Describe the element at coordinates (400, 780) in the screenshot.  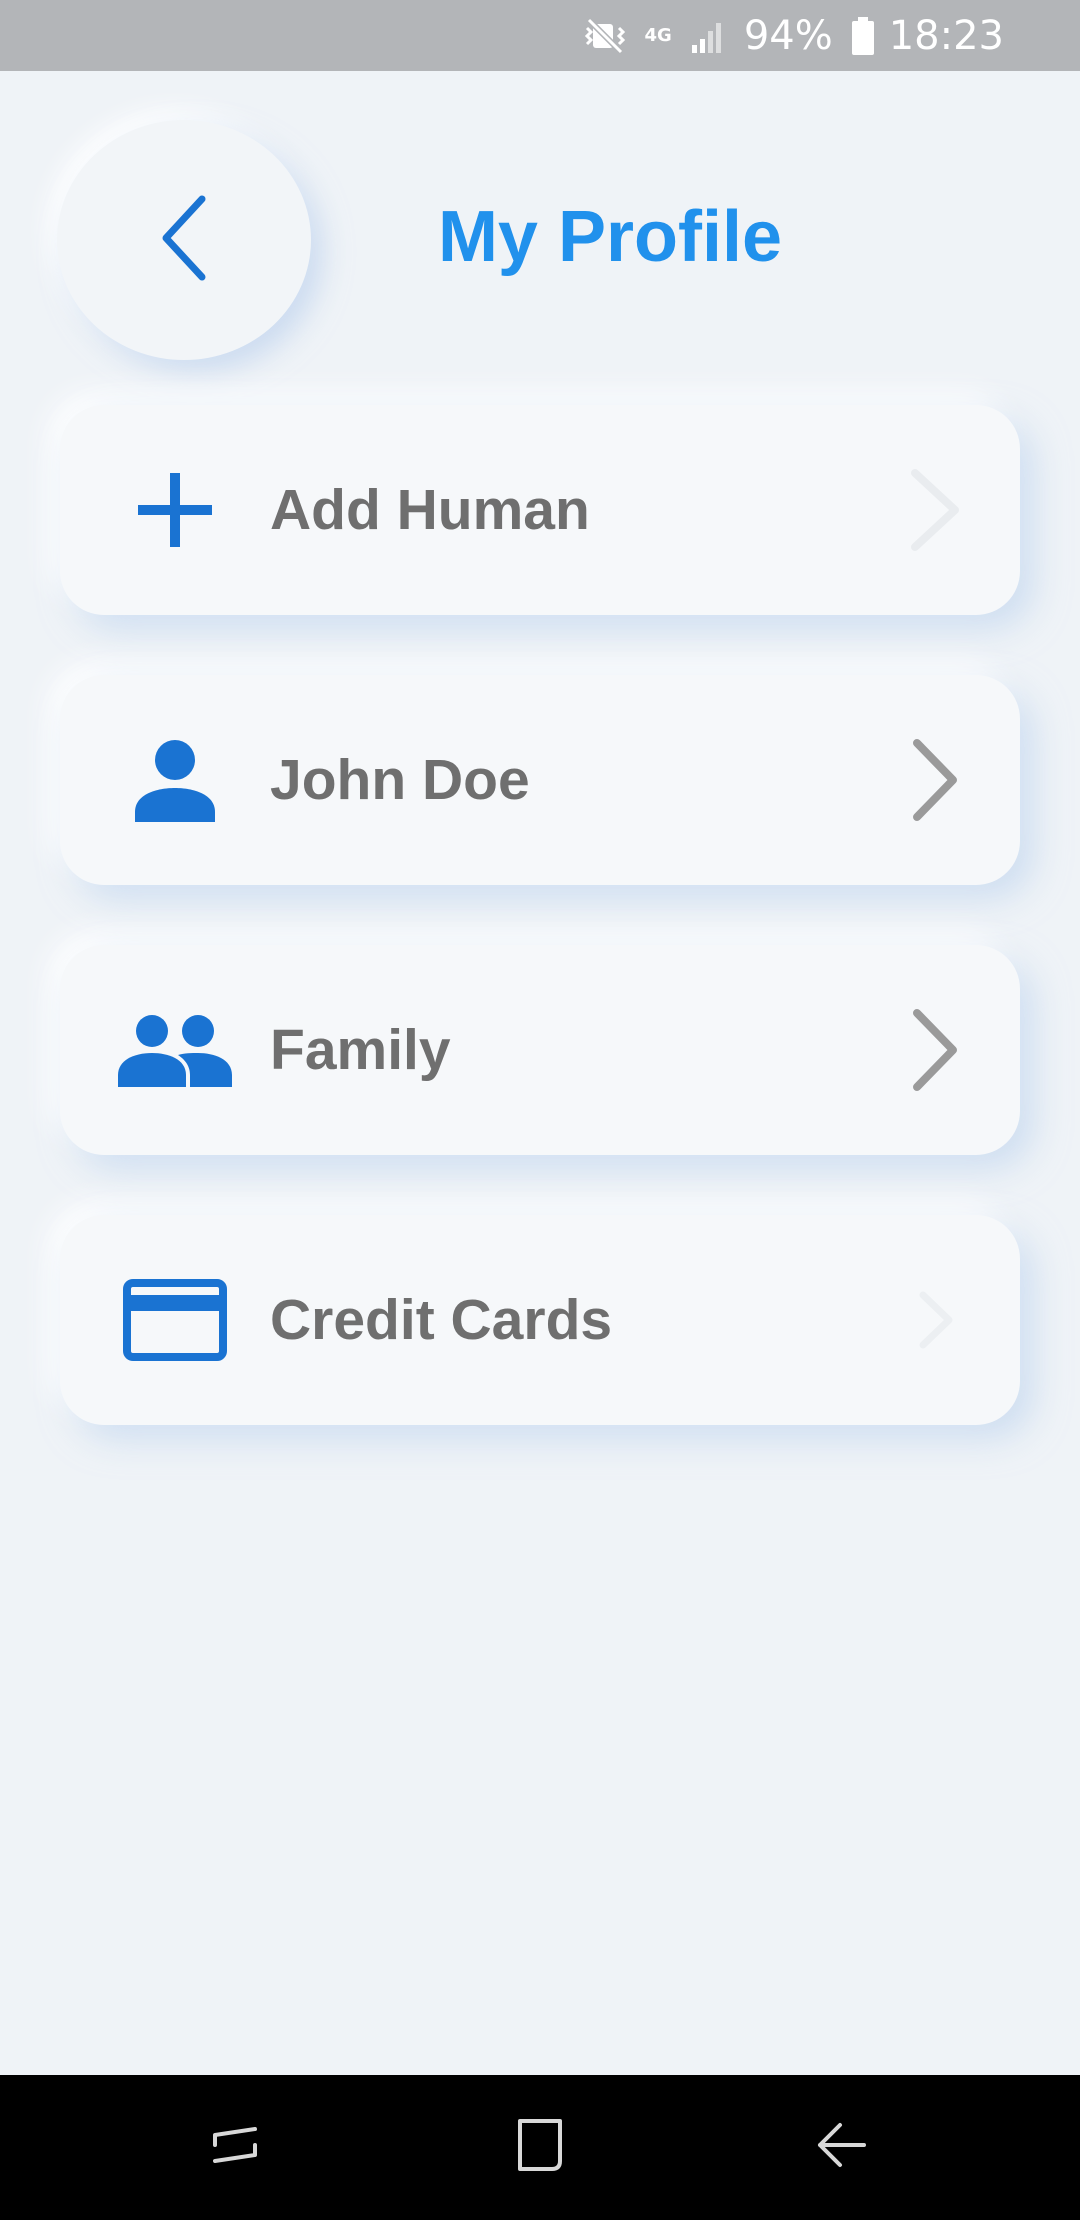
I see `john-doe-label: John Doe` at that location.